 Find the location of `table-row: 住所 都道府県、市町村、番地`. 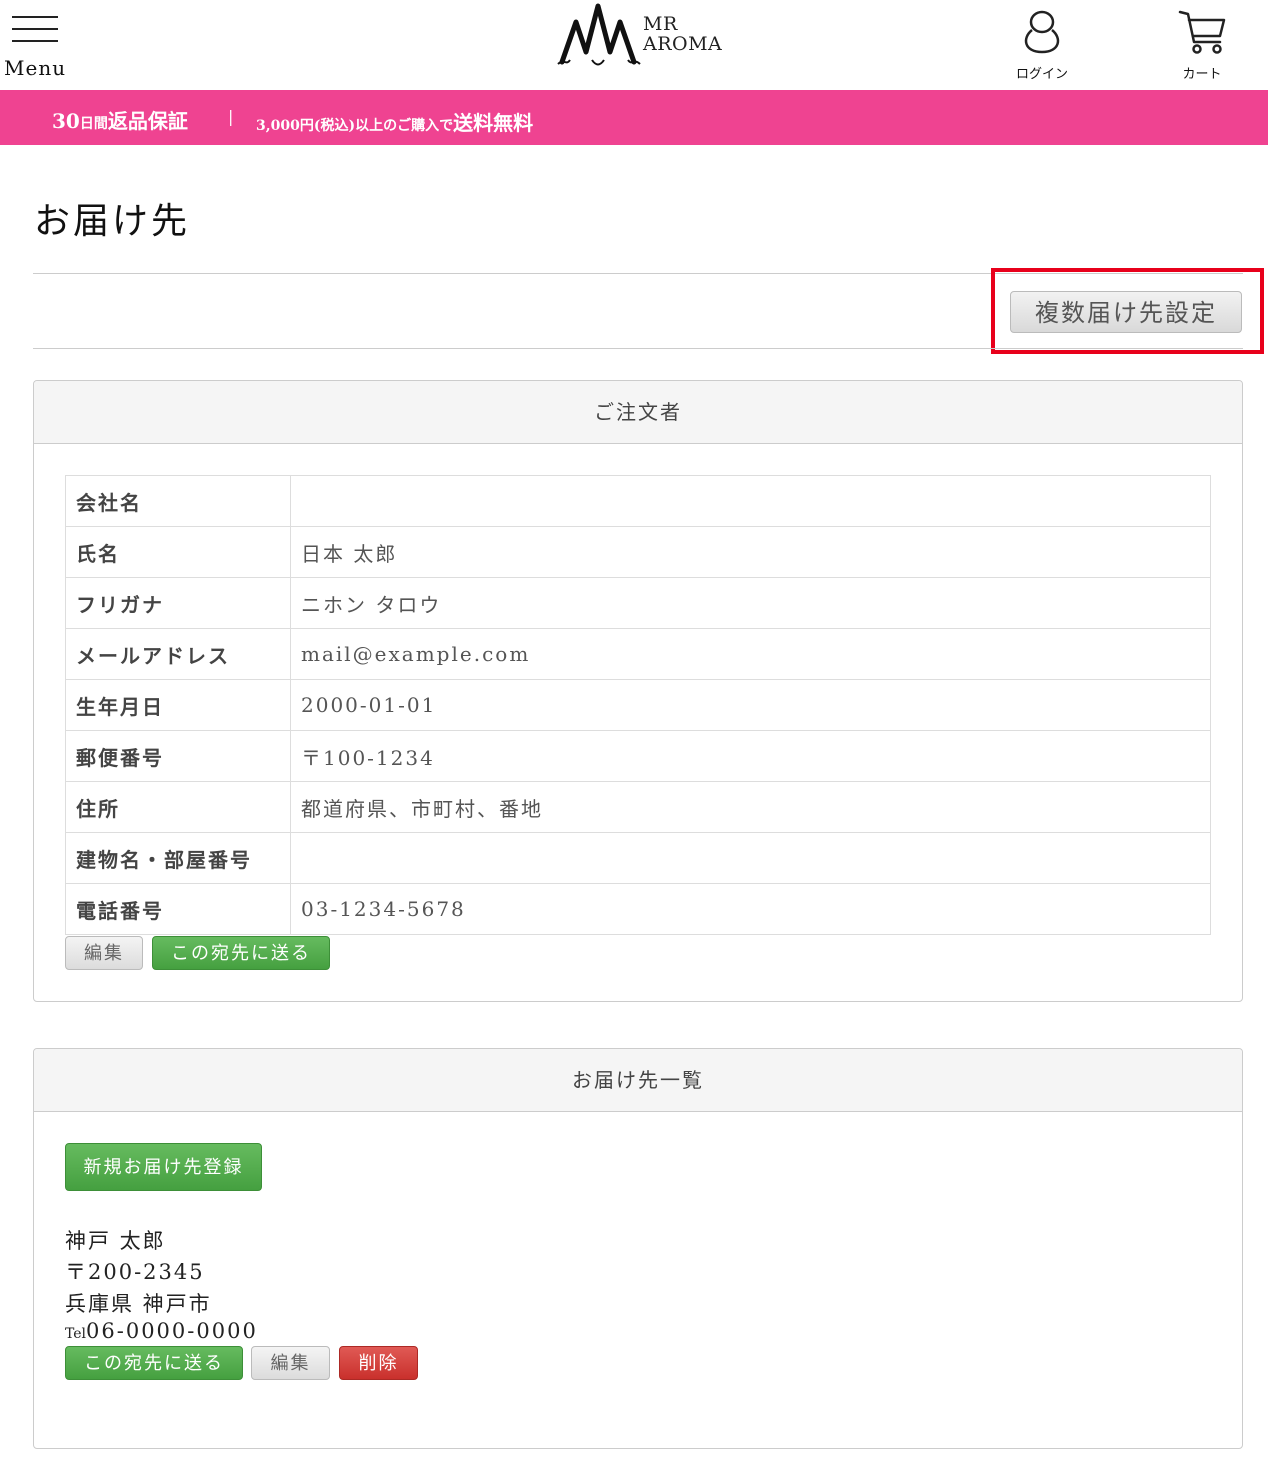

table-row: 住所 都道府県、市町村、番地 is located at coordinates (638, 807).